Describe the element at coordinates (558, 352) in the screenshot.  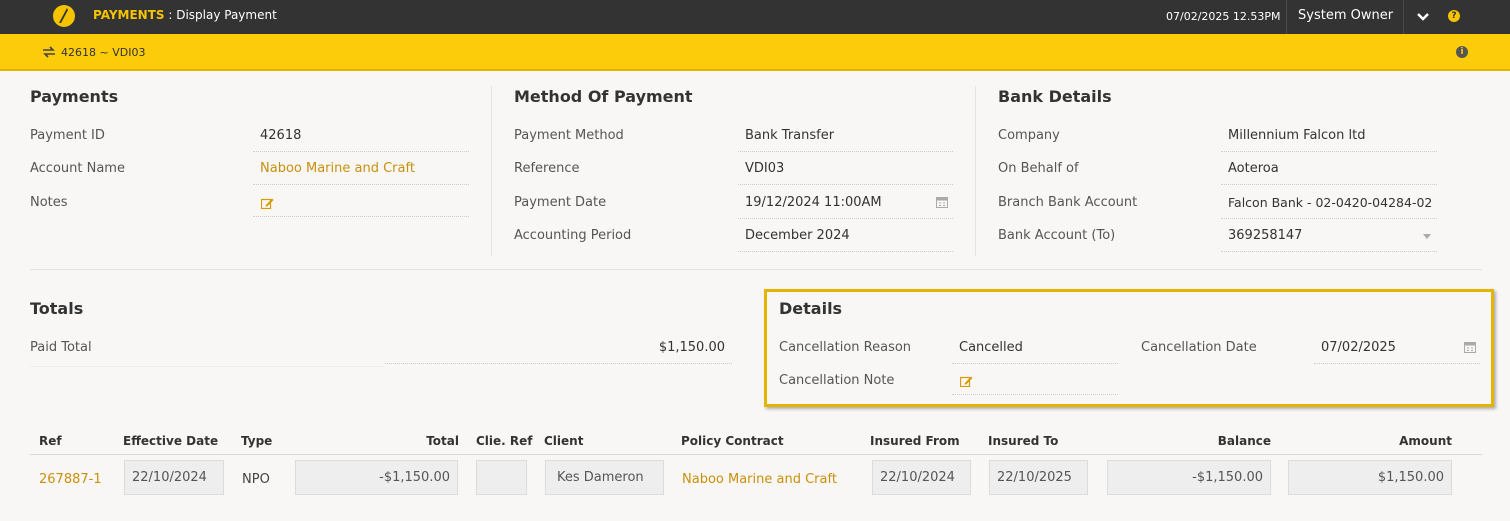
I see `paid-total-value: $1,150.00` at that location.